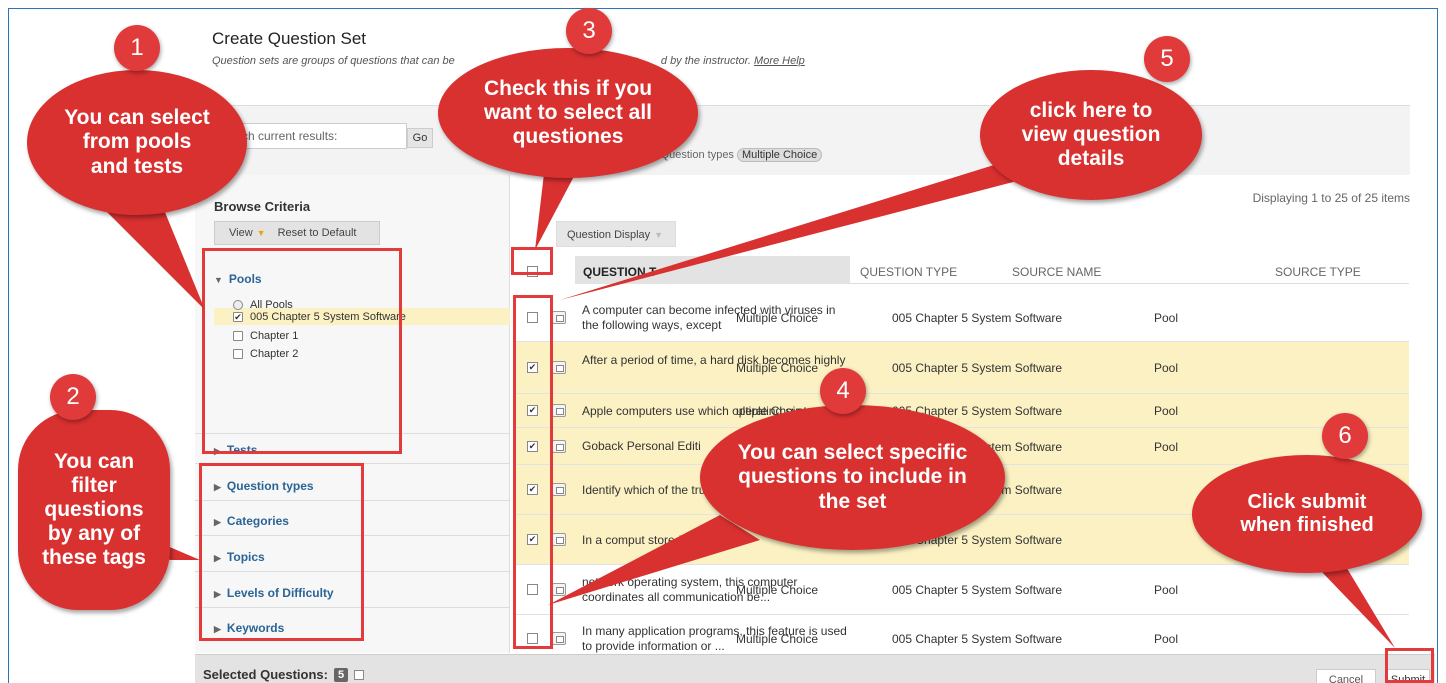 The height and width of the screenshot is (683, 1446). Describe the element at coordinates (1091, 135) in the screenshot. I see `callout-5: click here to view question details` at that location.